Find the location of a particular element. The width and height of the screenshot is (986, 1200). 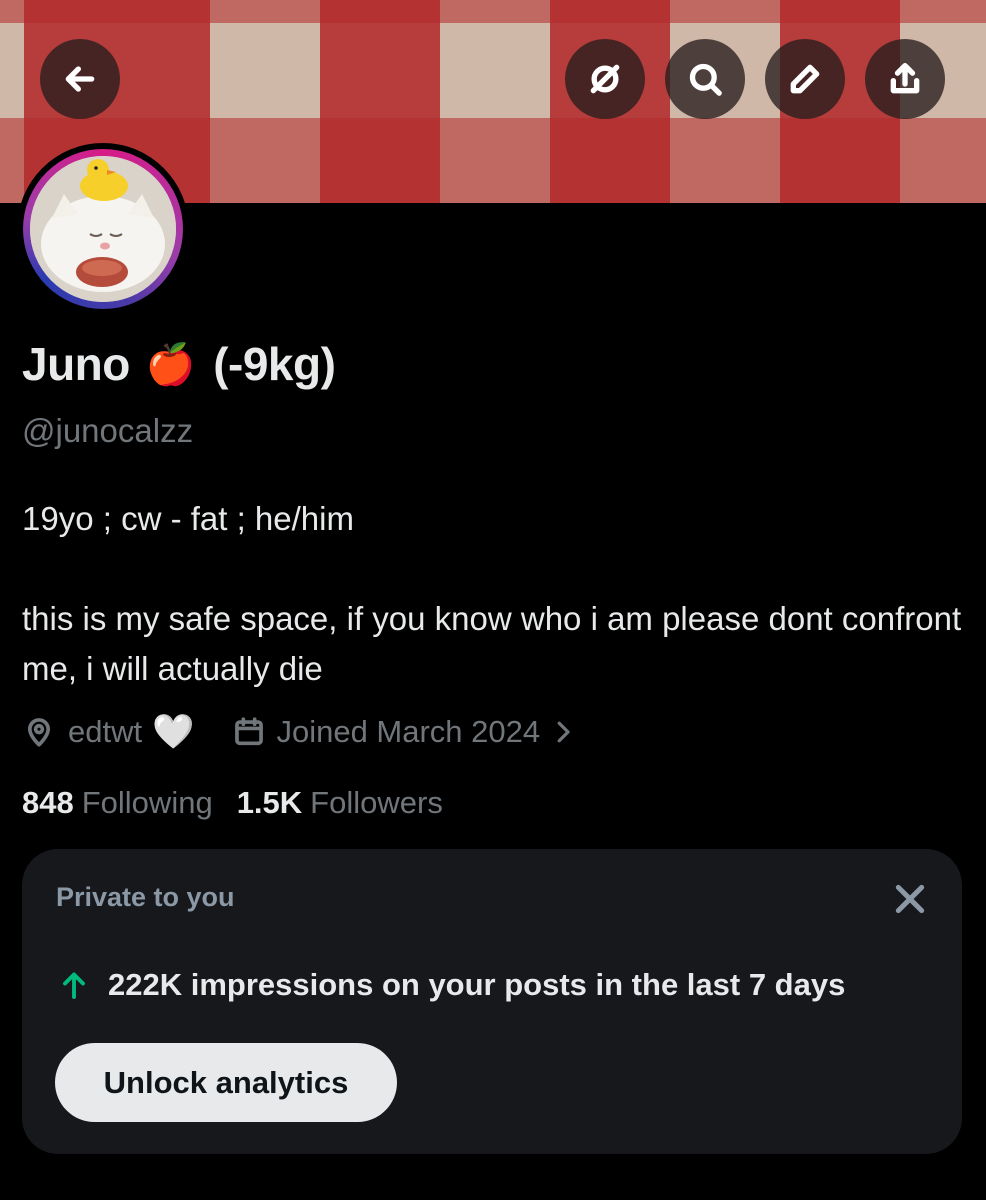

profile-handle: @junocalzz is located at coordinates (108, 430).